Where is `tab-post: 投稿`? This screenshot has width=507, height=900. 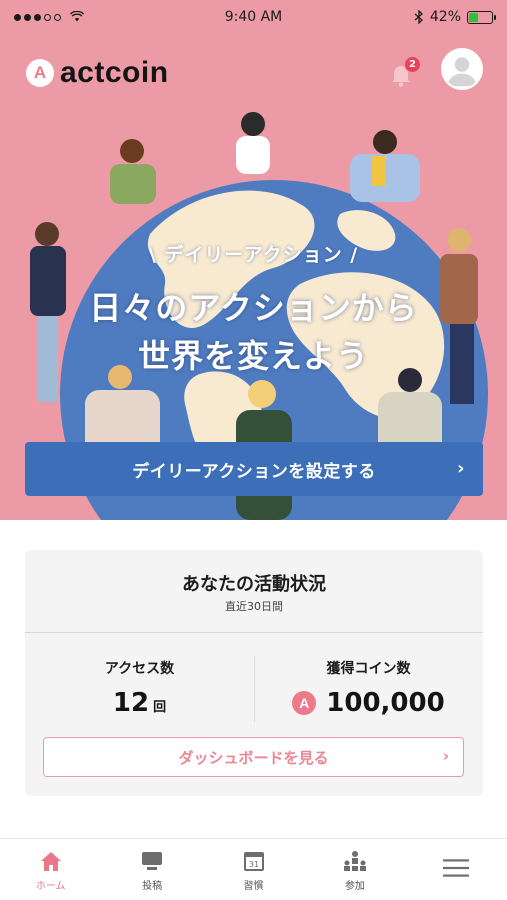
tab-post: 投稿 is located at coordinates (151, 869).